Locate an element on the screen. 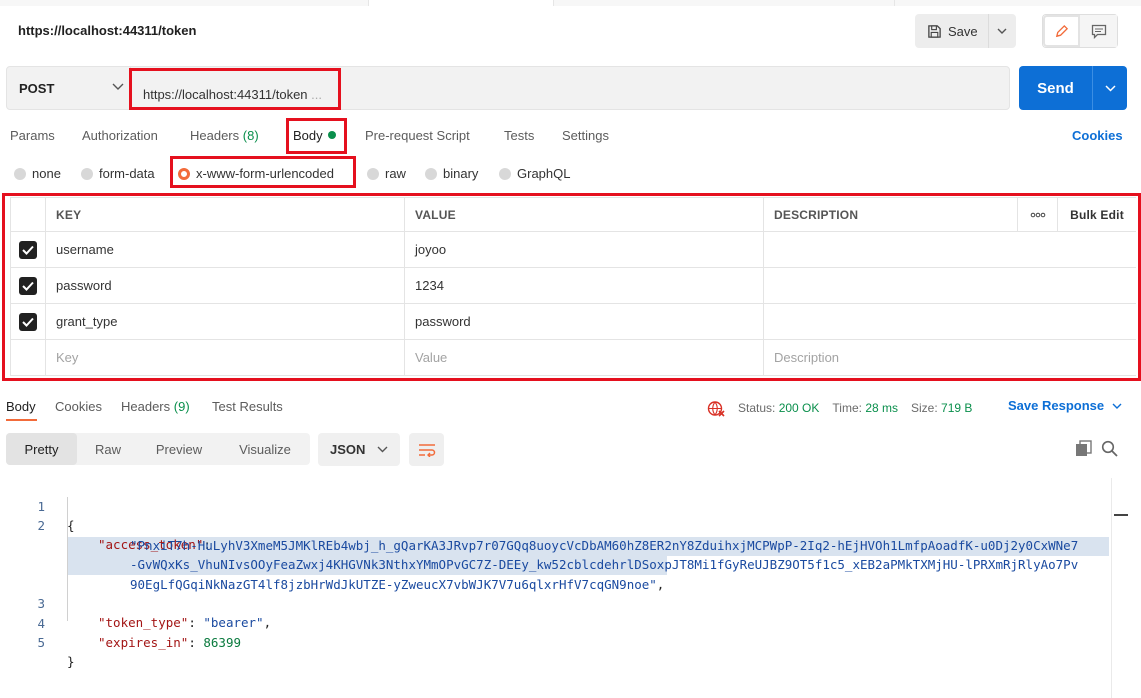 This screenshot has height=698, width=1141. search-icon is located at coordinates (1109, 448).